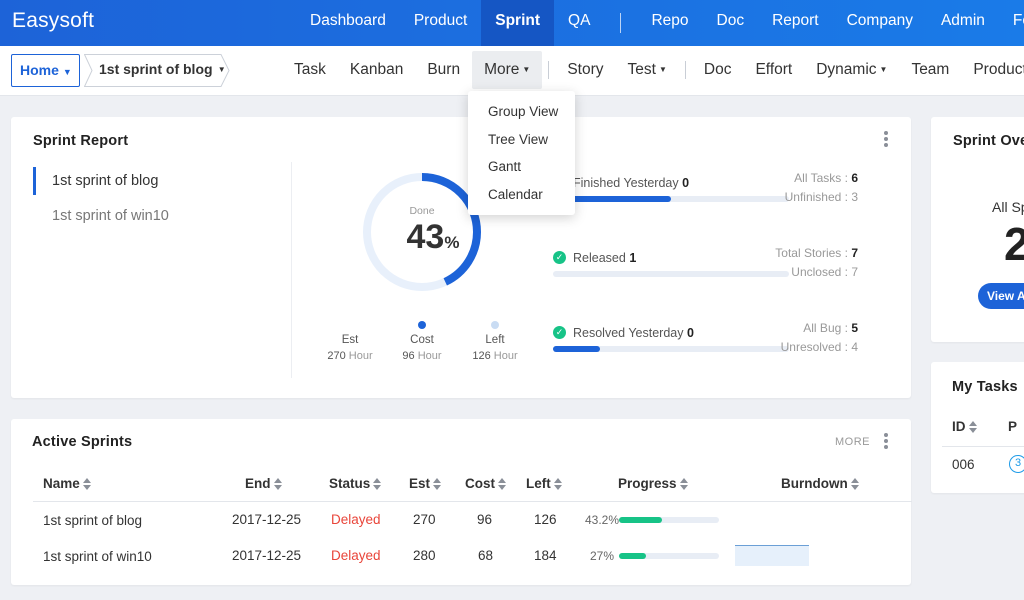 The image size is (1024, 600). I want to click on burndown-sparkline, so click(772, 555).